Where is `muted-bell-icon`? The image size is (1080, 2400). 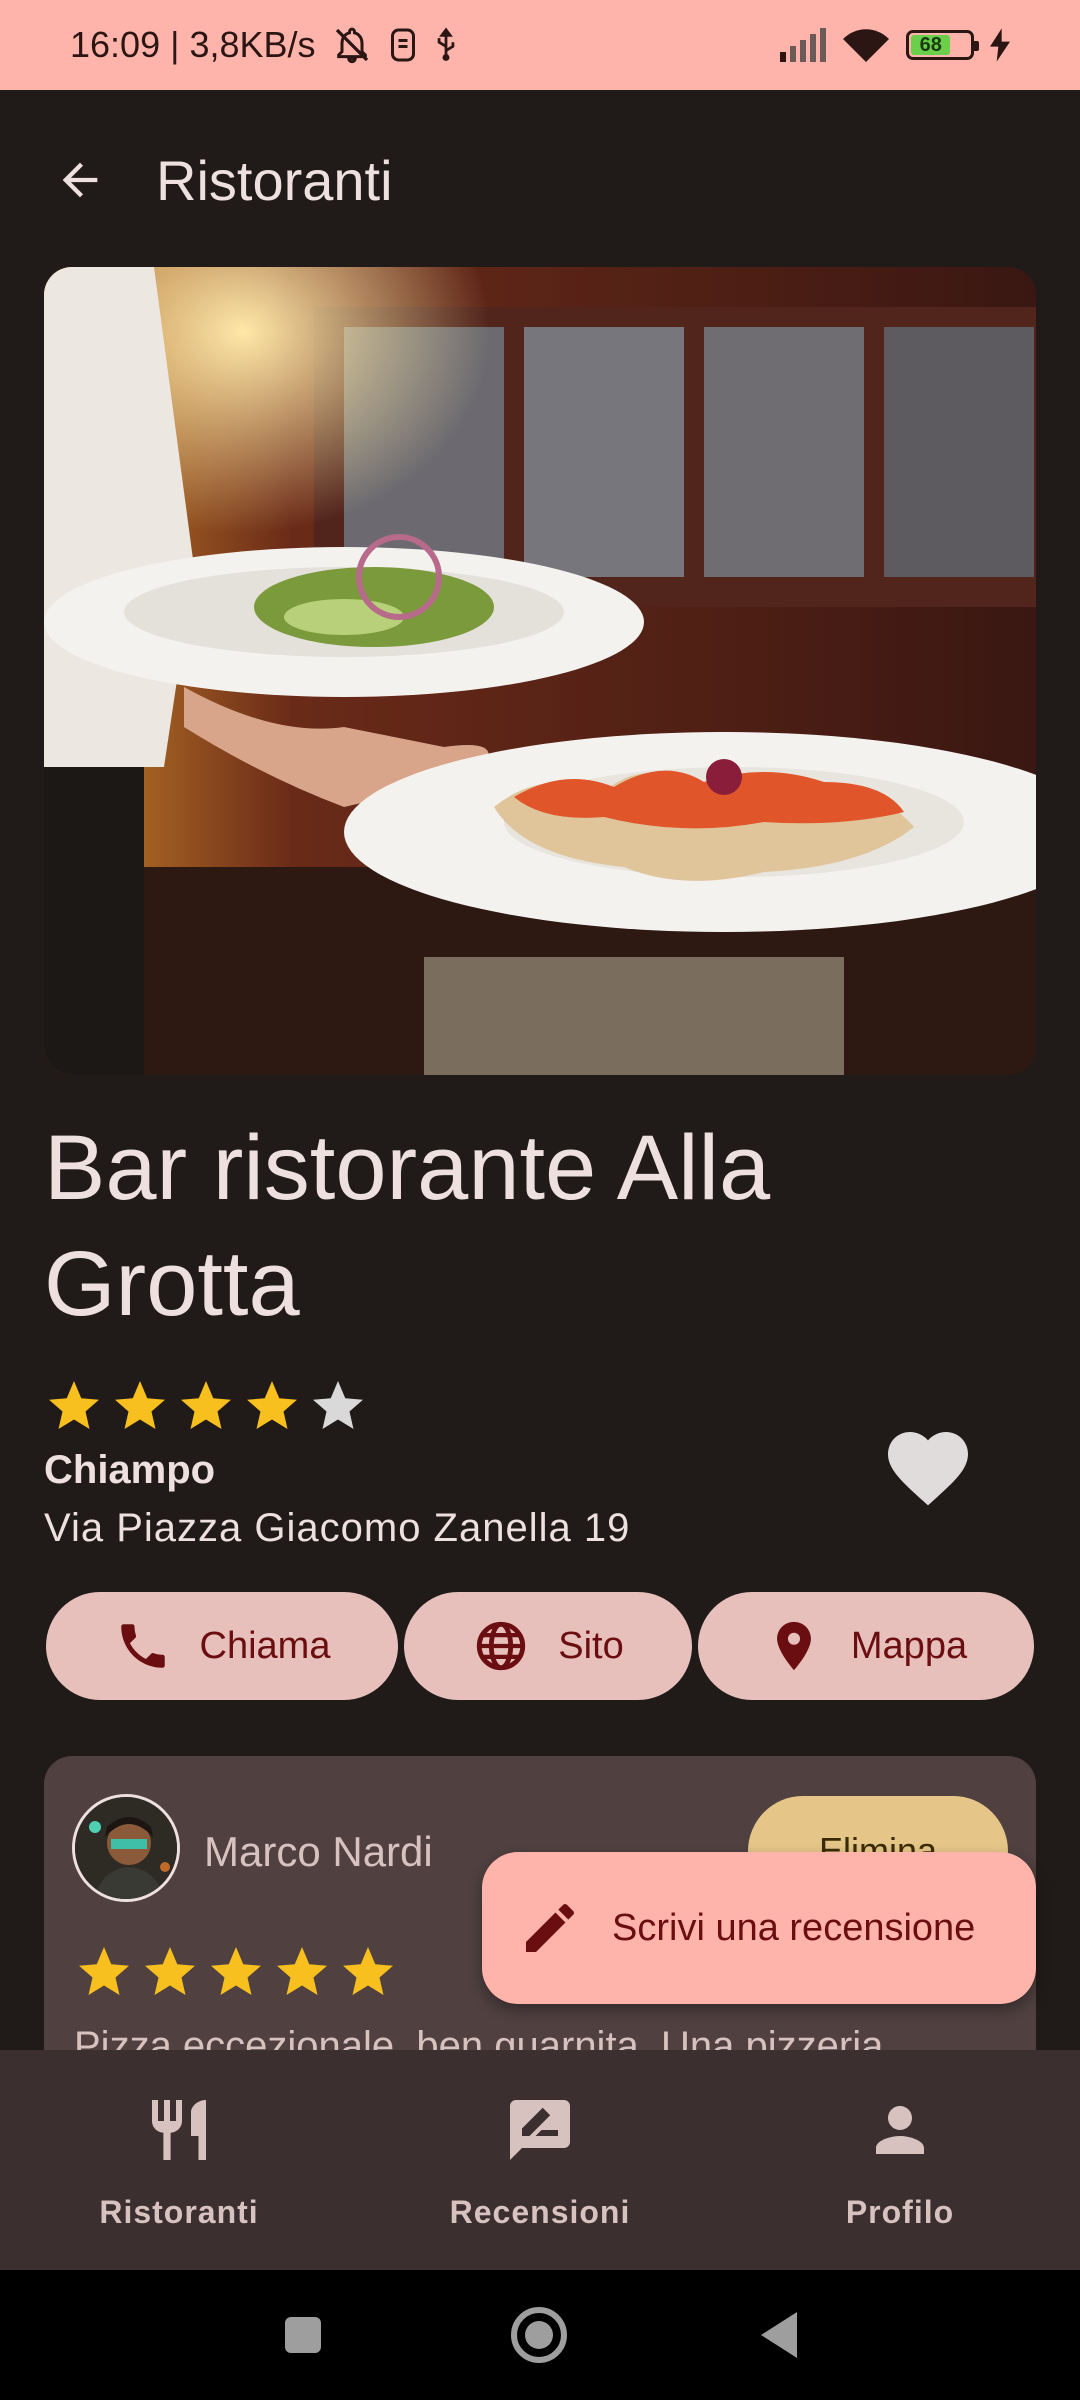 muted-bell-icon is located at coordinates (352, 45).